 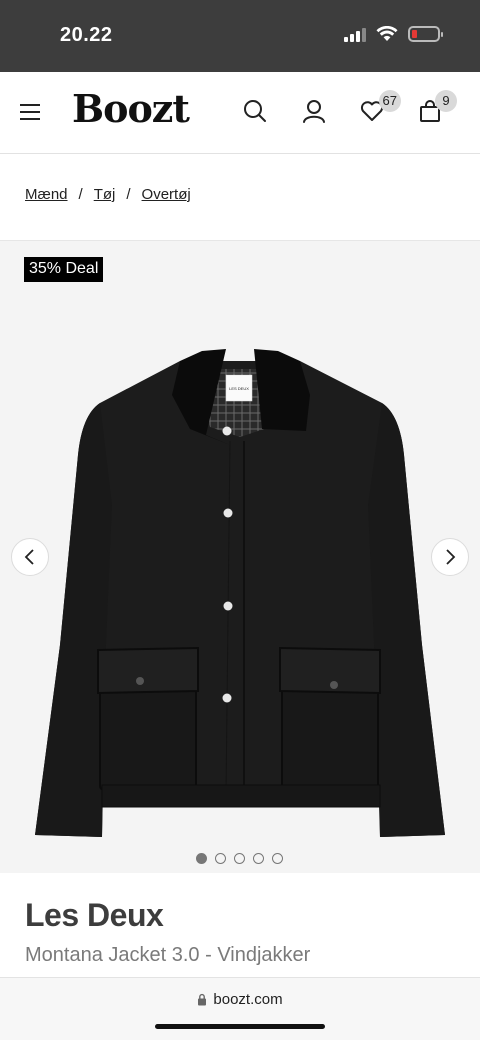 I want to click on status-icons, so click(x=393, y=34).